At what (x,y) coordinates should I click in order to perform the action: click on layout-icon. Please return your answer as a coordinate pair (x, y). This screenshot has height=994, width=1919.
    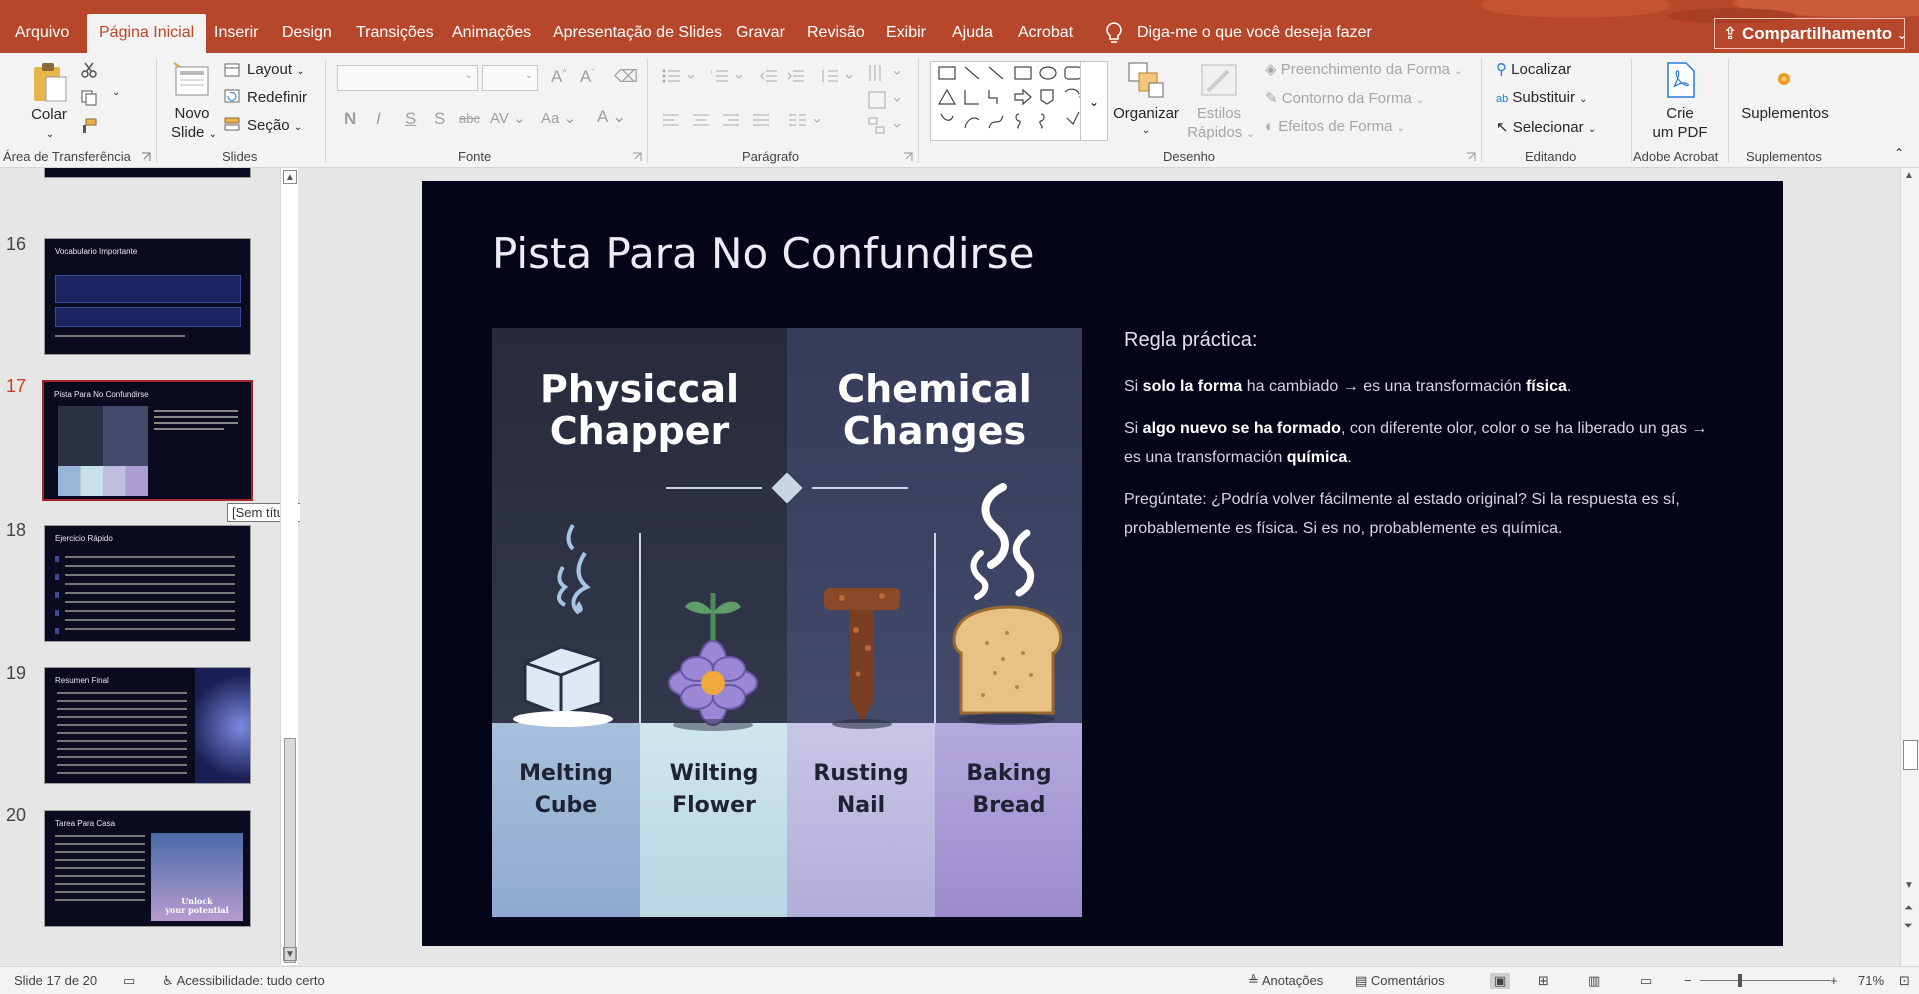
    Looking at the image, I should click on (232, 70).